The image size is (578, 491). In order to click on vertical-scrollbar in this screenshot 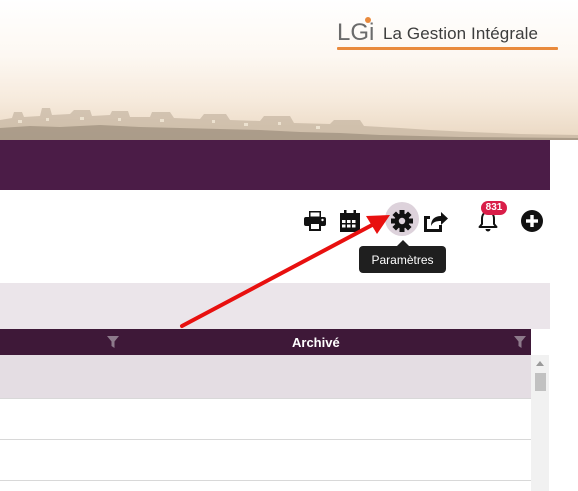, I will do `click(540, 423)`.